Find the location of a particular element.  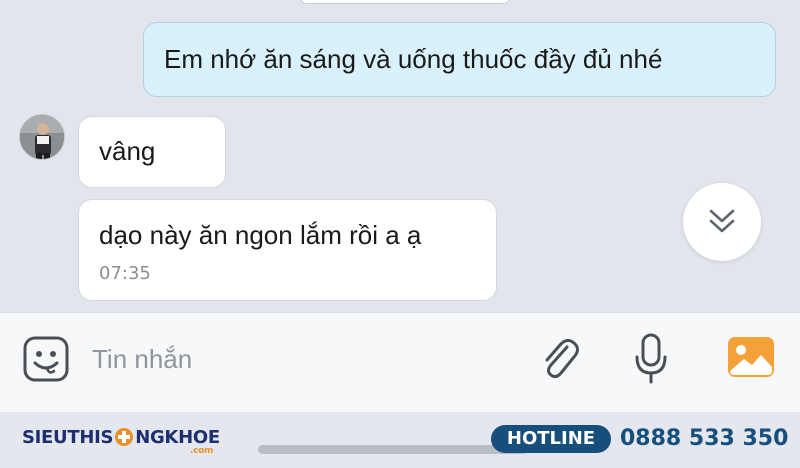

received-message-bubble: dạo này ăn ngon lắm rồi a ạ 07:35 is located at coordinates (287, 250).